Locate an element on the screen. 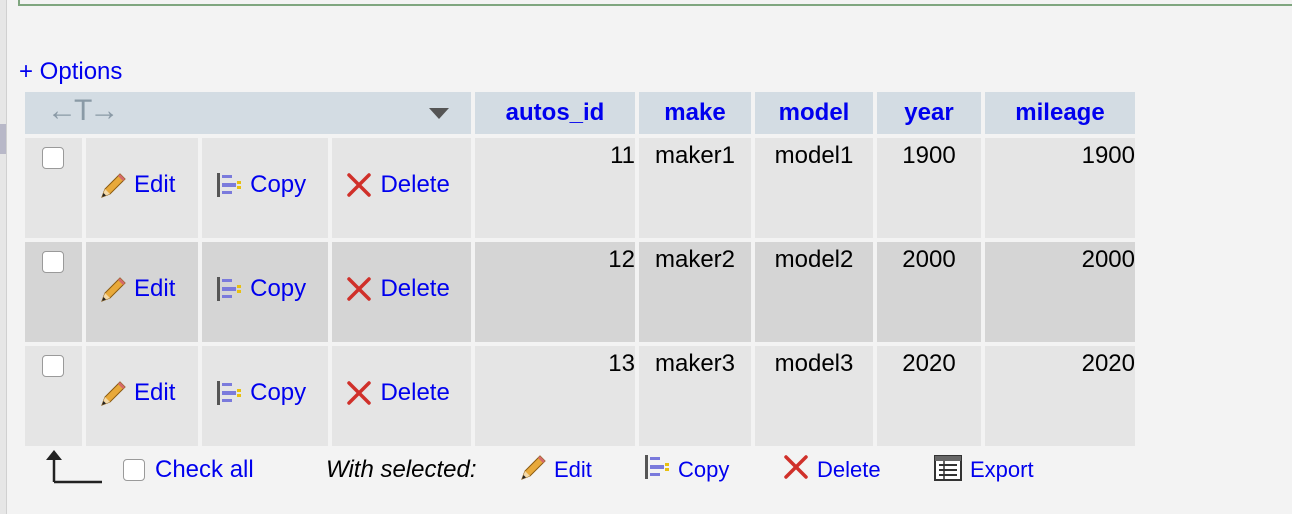 The height and width of the screenshot is (514, 1292). cell-value: model1 is located at coordinates (814, 155).